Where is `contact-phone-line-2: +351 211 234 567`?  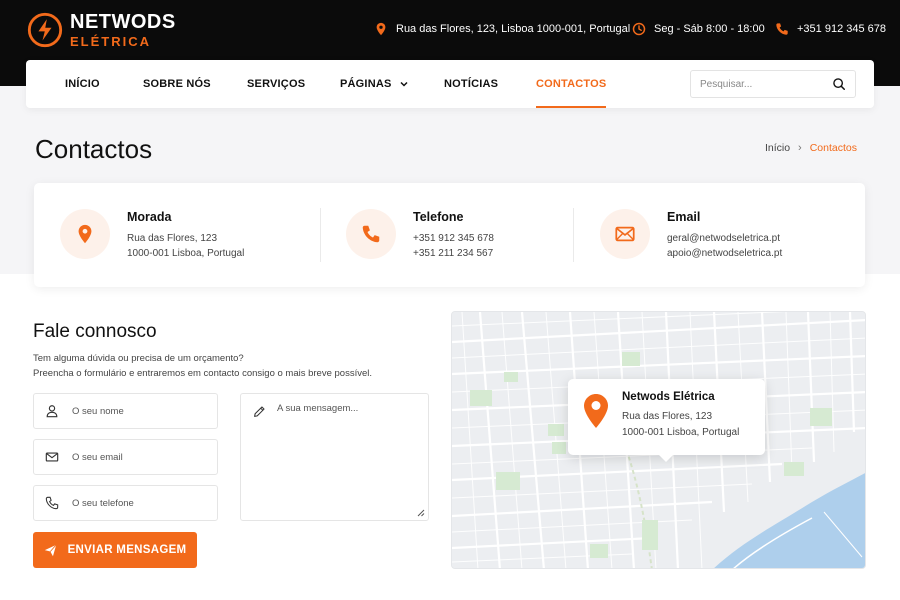 contact-phone-line-2: +351 211 234 567 is located at coordinates (453, 253).